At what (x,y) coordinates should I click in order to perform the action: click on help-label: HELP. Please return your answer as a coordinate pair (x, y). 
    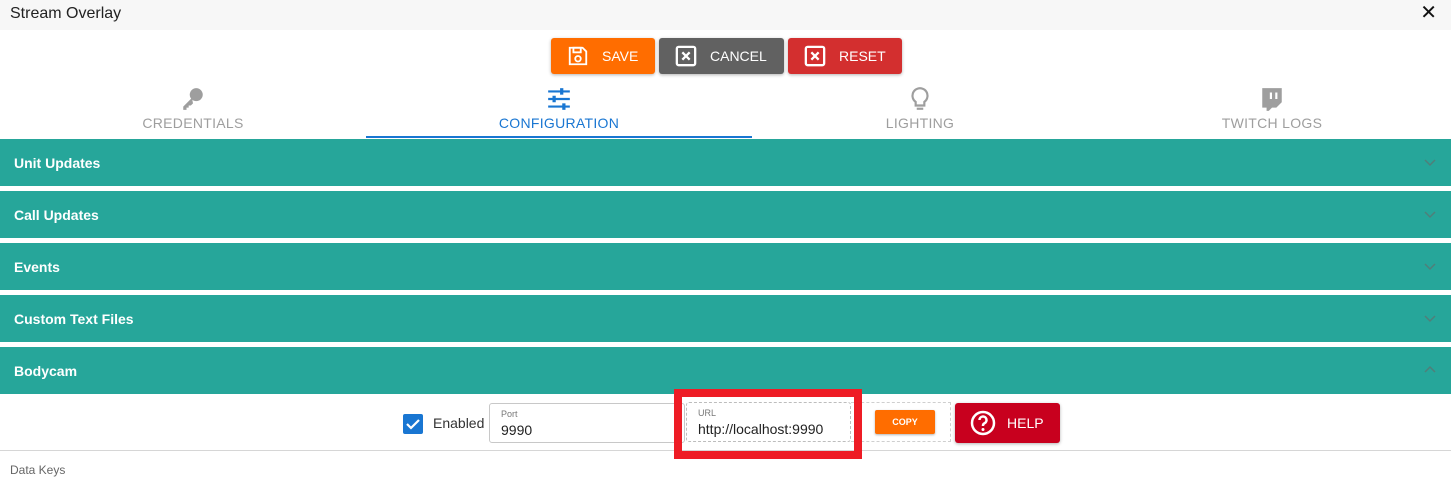
    Looking at the image, I should click on (1025, 423).